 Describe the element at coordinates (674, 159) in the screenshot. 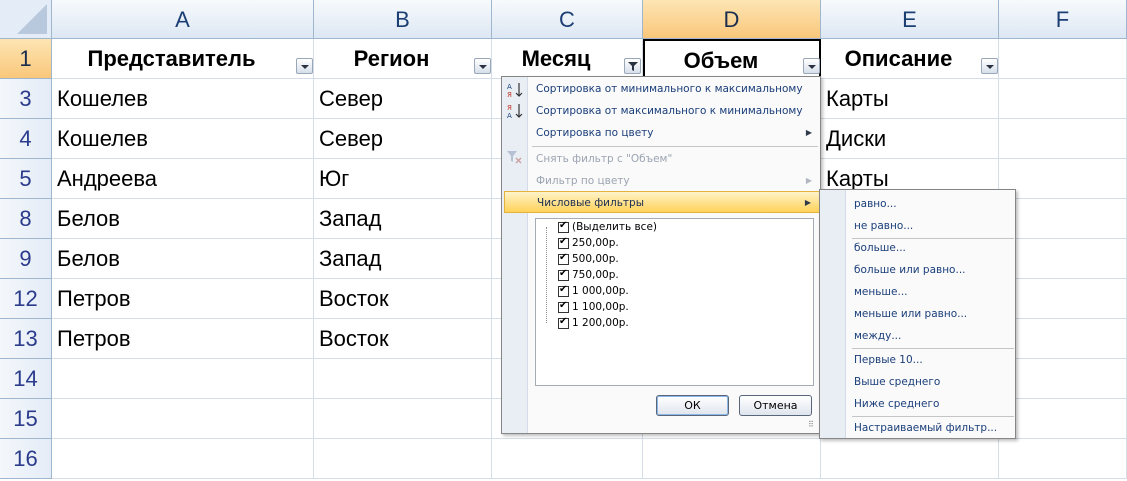

I see `clear-filter-item: Снять фильтр с "Объем"` at that location.